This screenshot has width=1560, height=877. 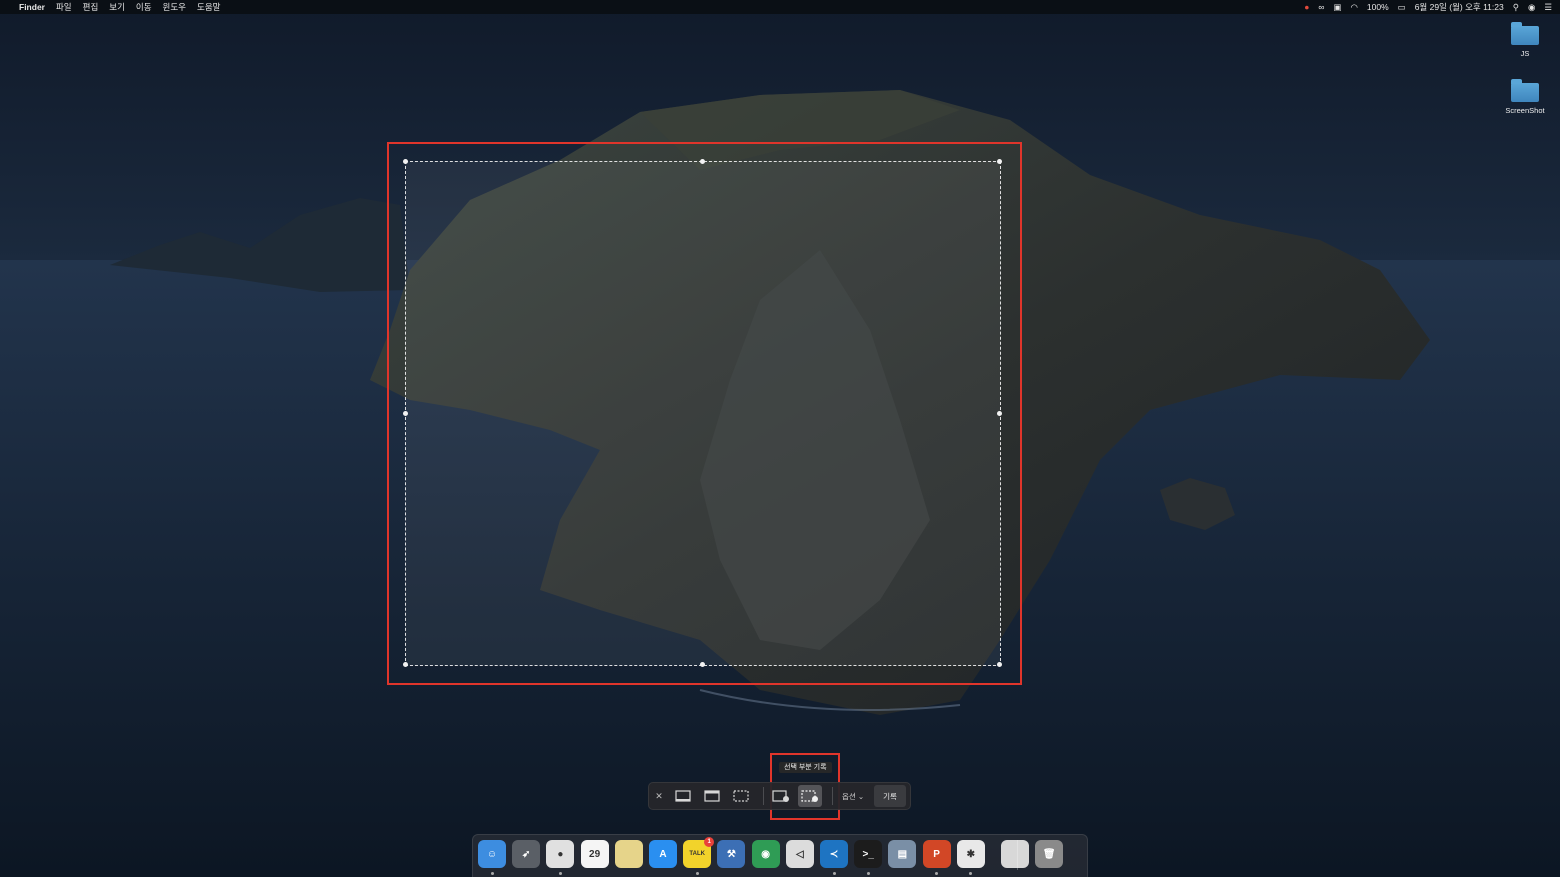 I want to click on calendar-glyph: 29, so click(x=595, y=854).